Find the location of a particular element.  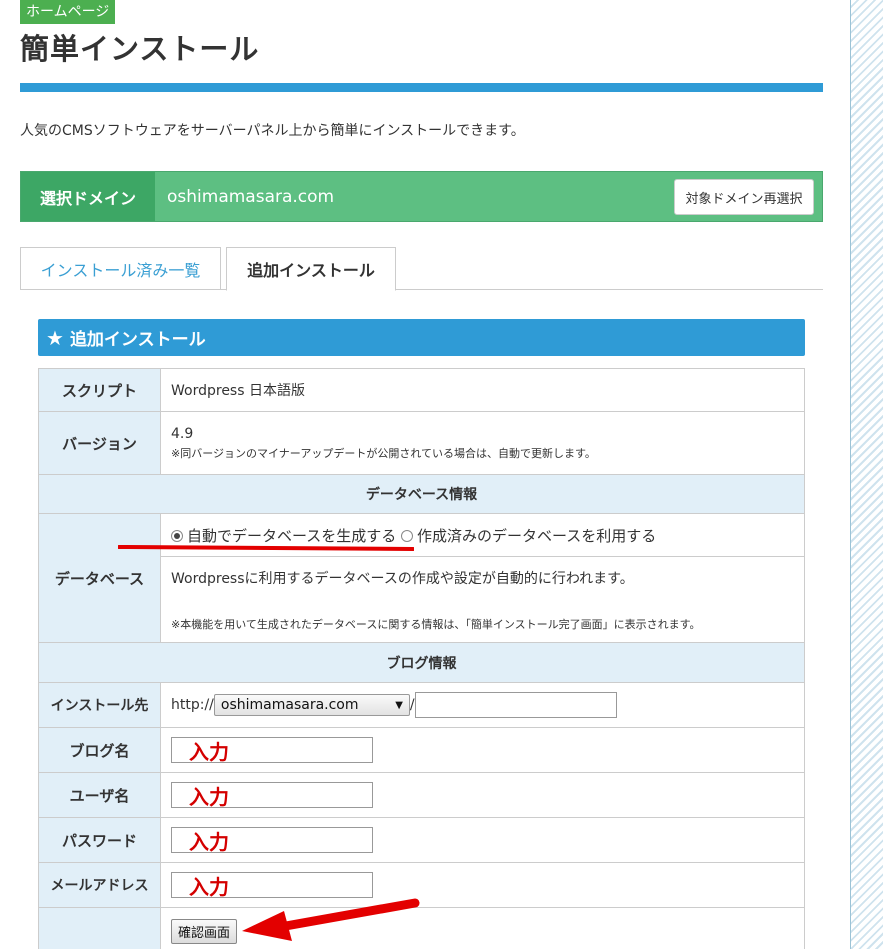

password-label: パスワード is located at coordinates (99, 840).